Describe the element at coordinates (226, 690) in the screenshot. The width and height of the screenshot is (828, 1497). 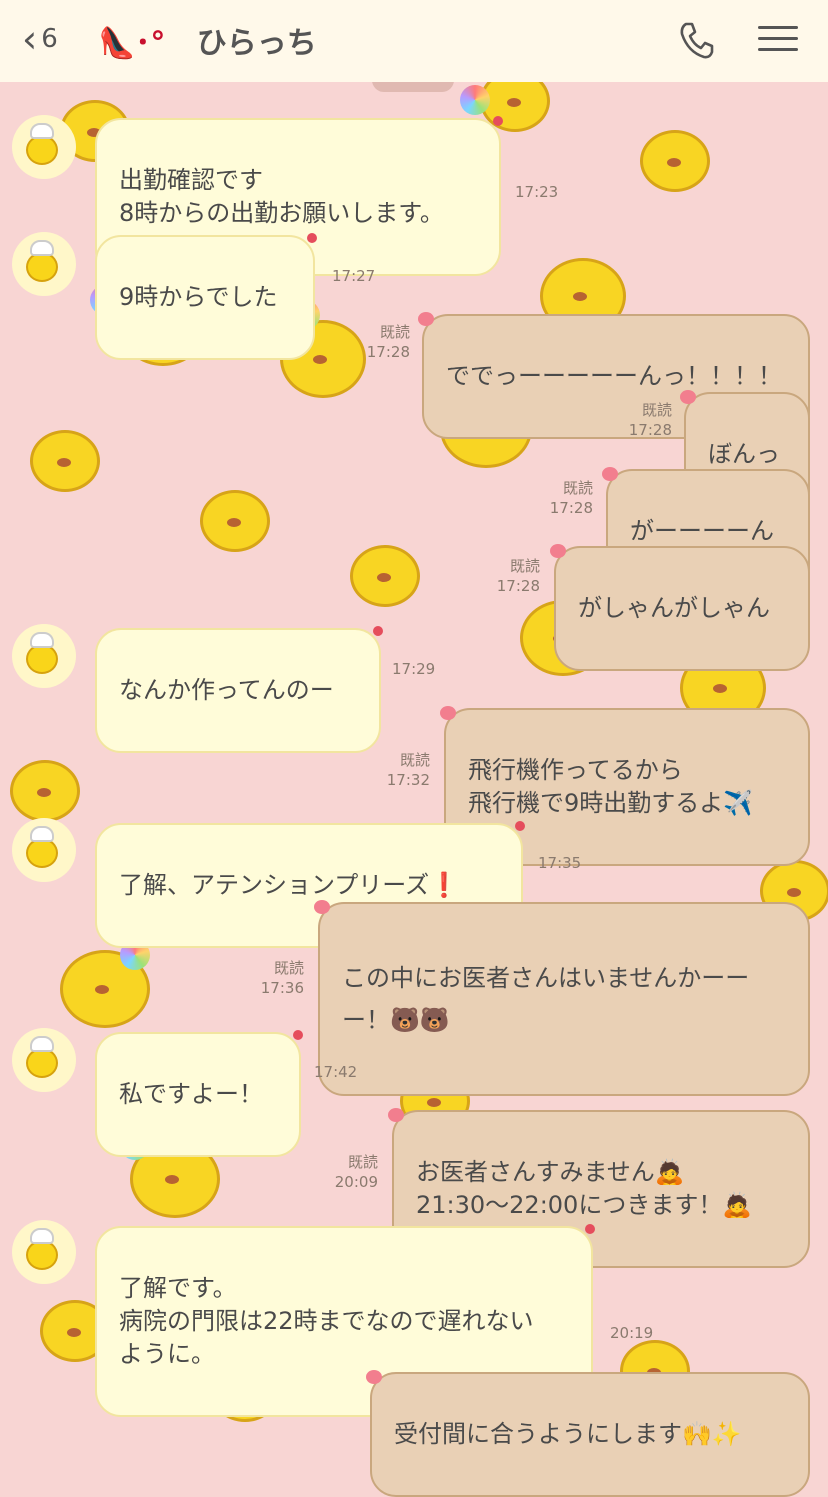
I see `message-text: なんか作ってんのー` at that location.